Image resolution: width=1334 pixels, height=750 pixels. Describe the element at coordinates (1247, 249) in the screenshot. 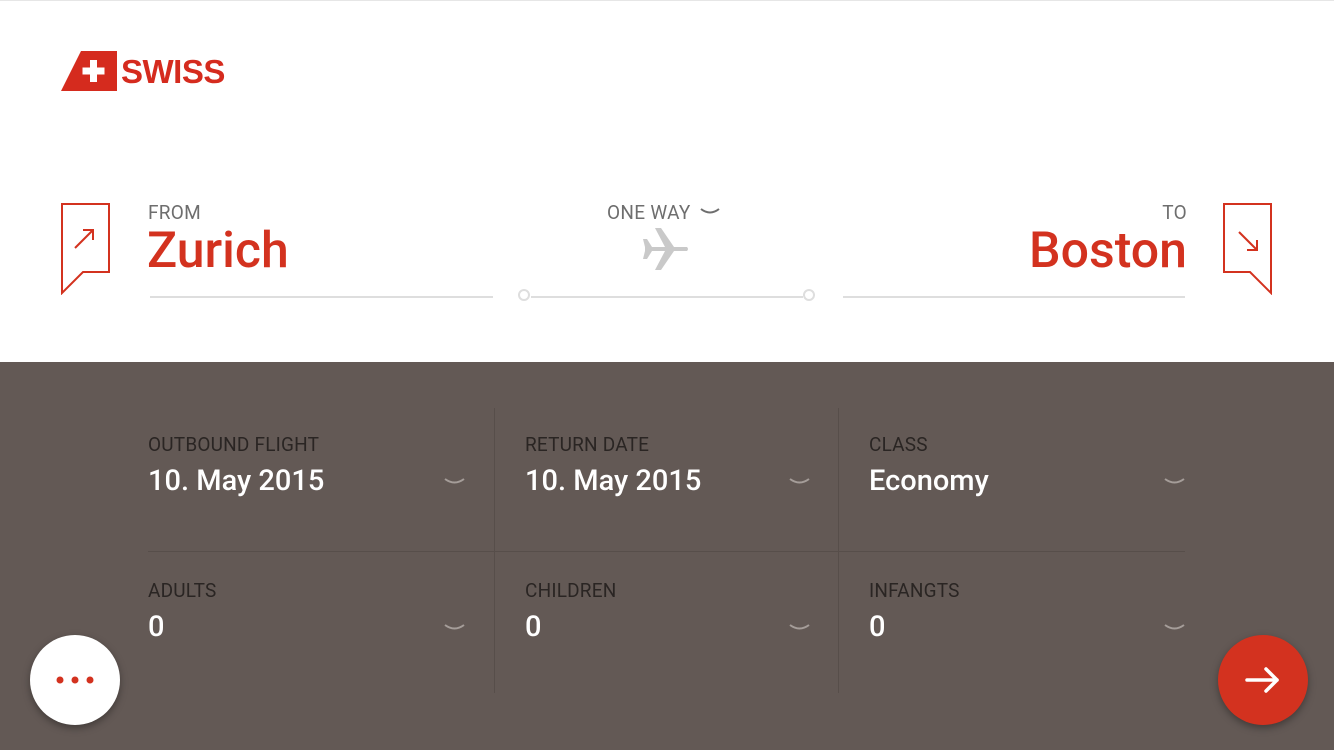

I see `arrival-flag-icon` at that location.